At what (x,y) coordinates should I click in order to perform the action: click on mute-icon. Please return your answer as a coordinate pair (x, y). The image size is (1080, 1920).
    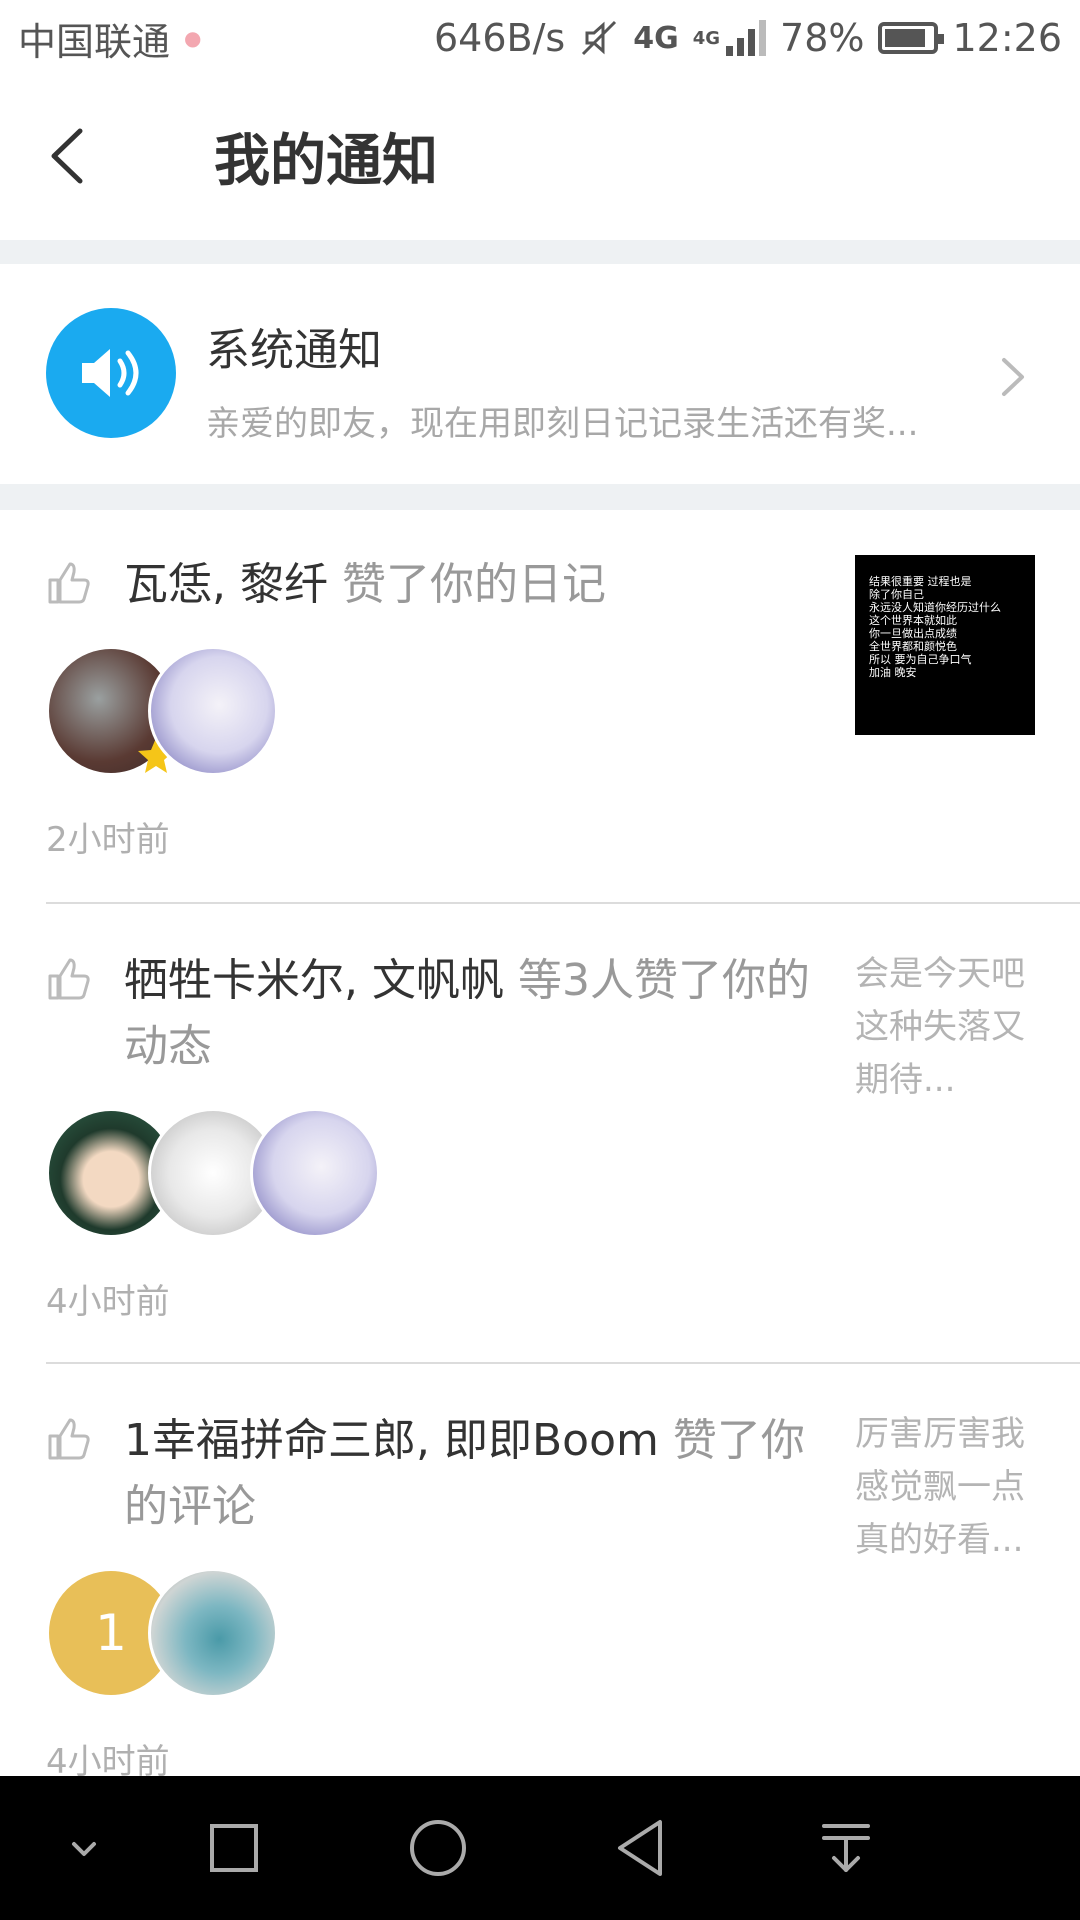
    Looking at the image, I should click on (599, 38).